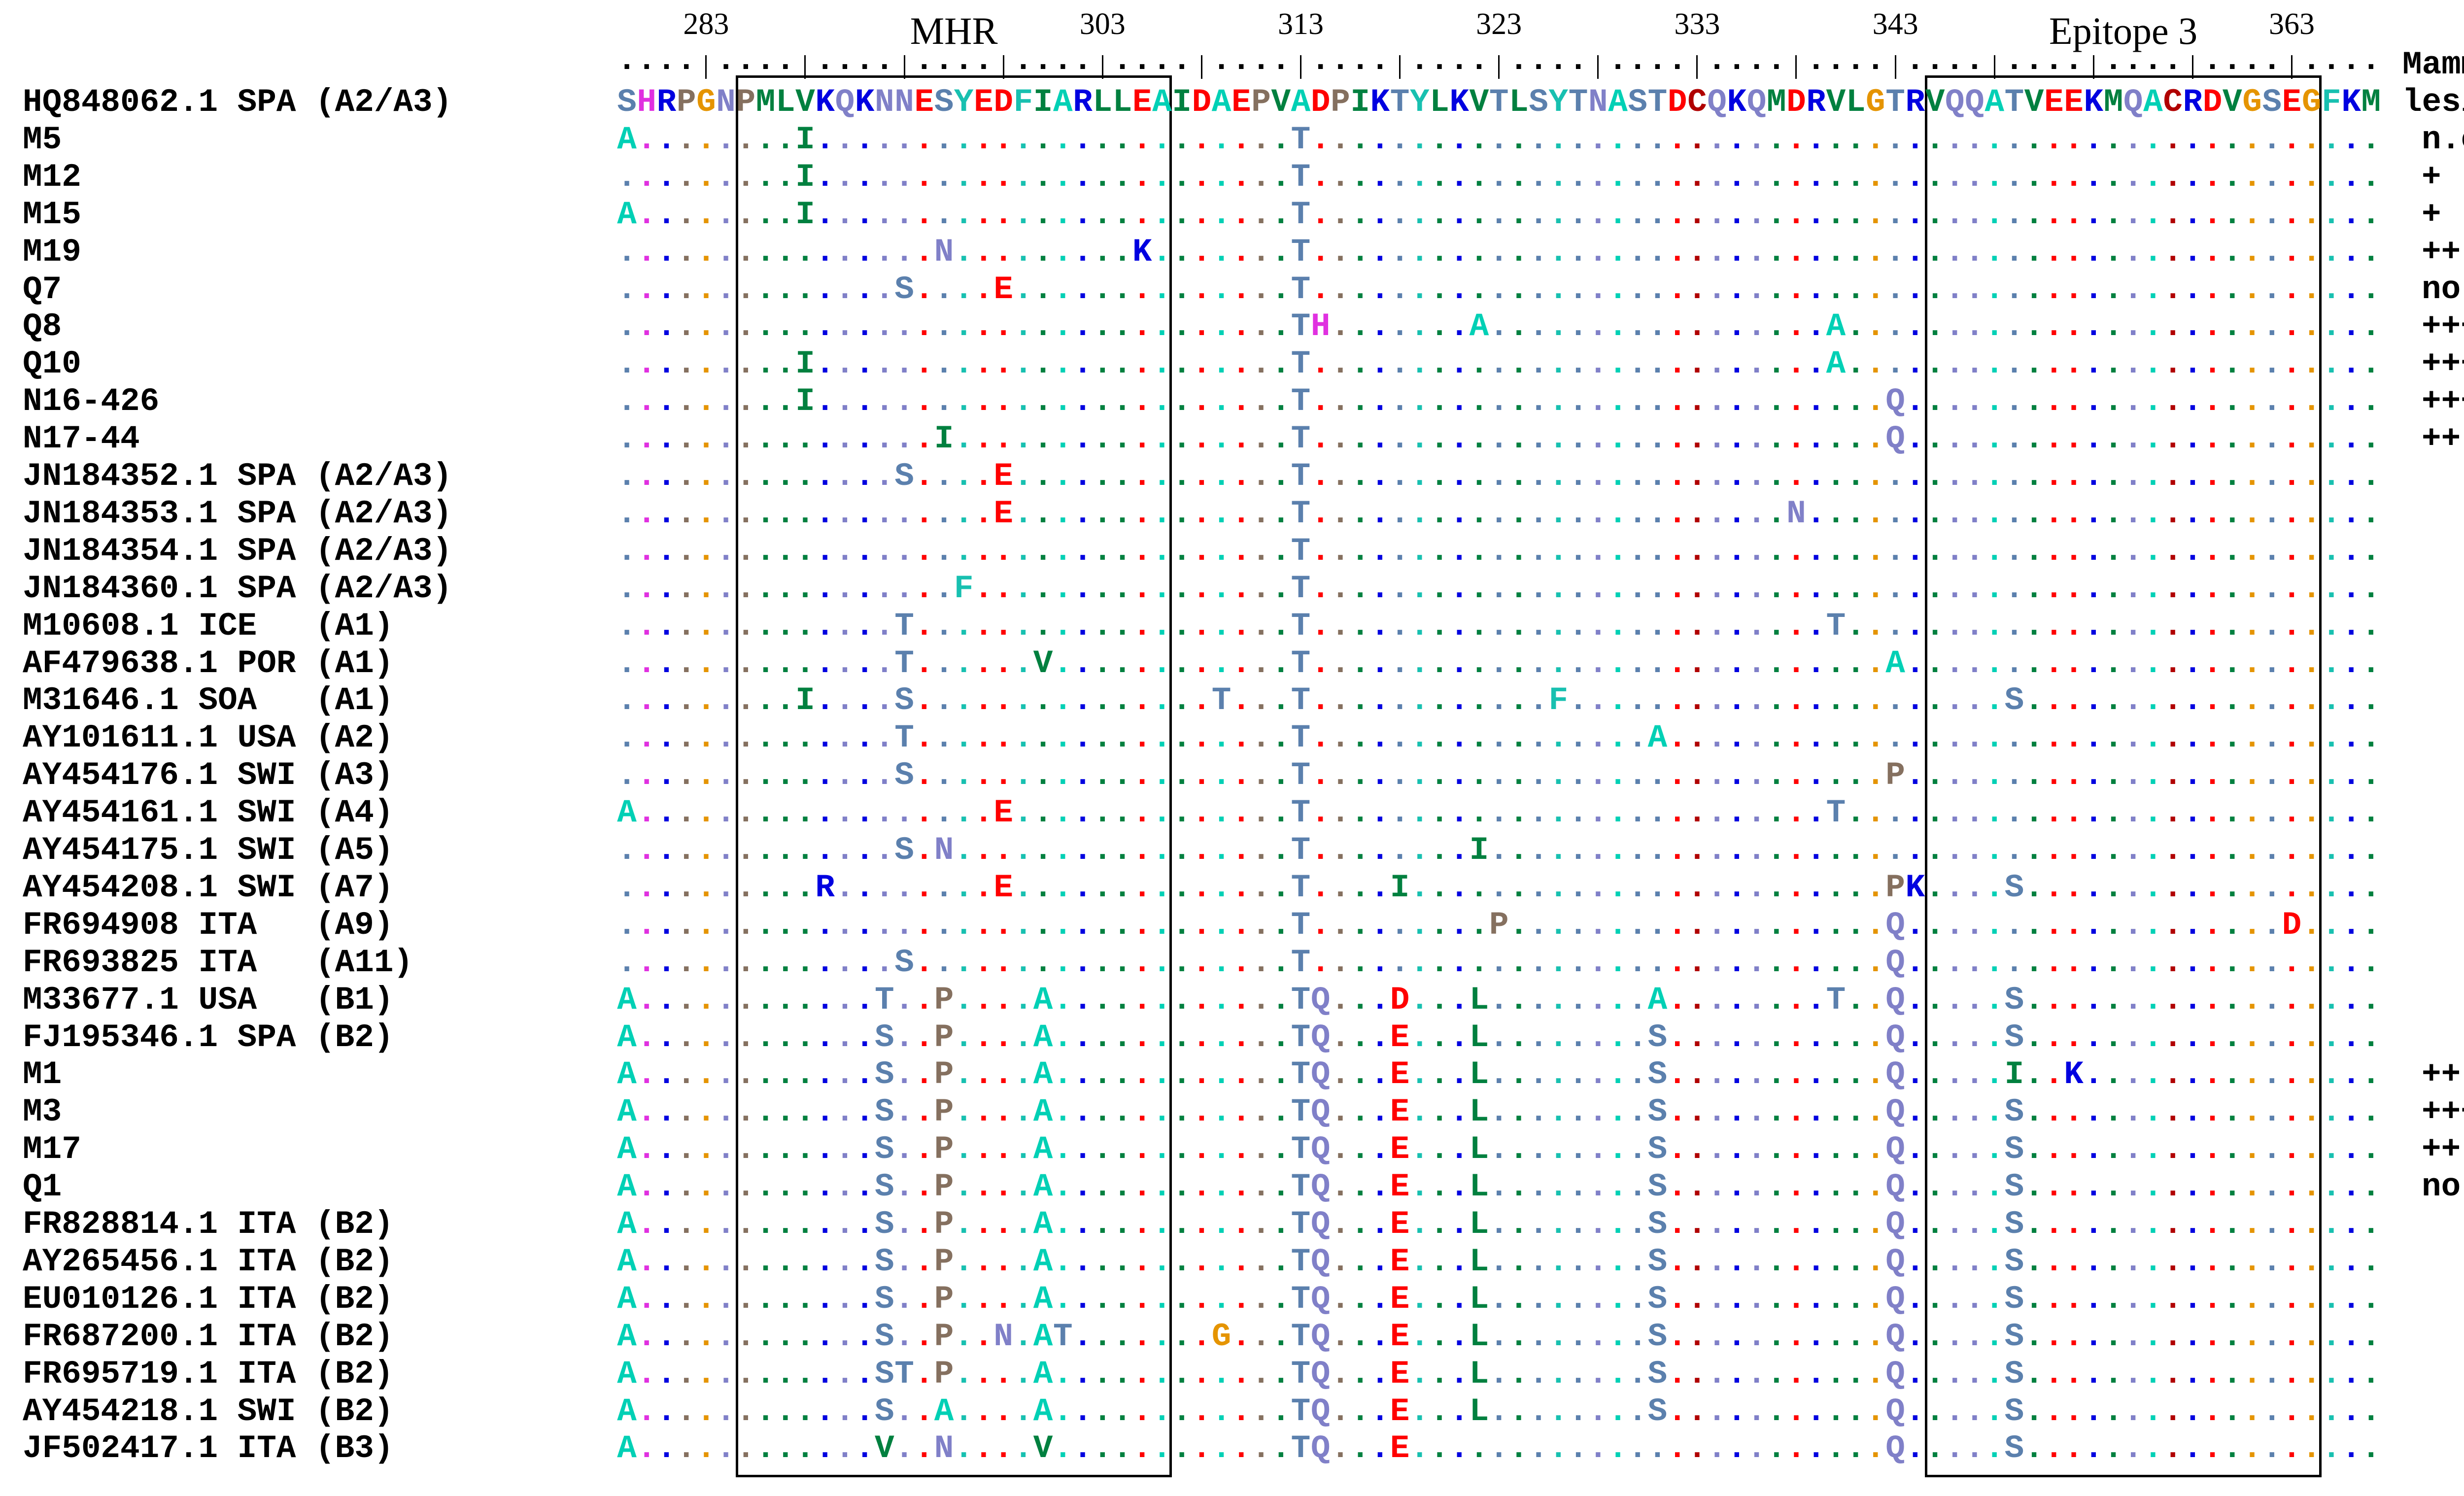  I want to click on residue: Y, so click(964, 102).